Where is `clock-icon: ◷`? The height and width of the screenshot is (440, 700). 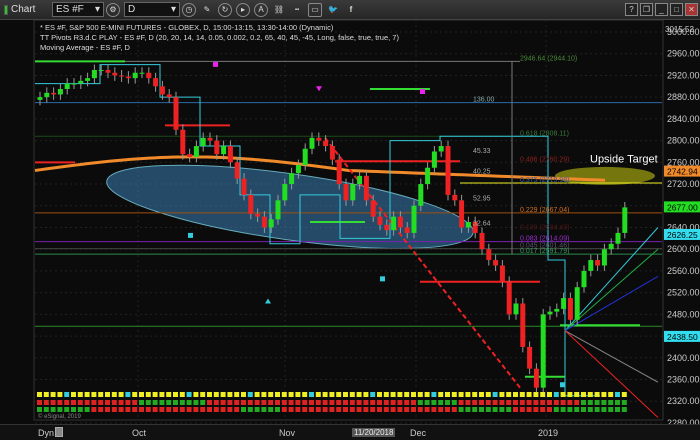 clock-icon: ◷ is located at coordinates (189, 9).